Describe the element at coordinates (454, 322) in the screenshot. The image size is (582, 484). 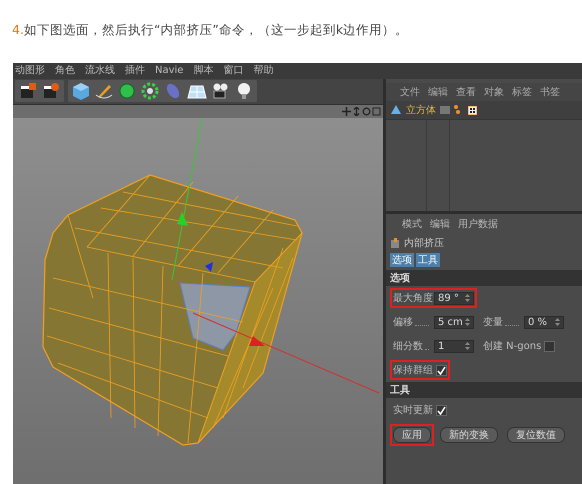
I see `number-field: 5 cm` at that location.